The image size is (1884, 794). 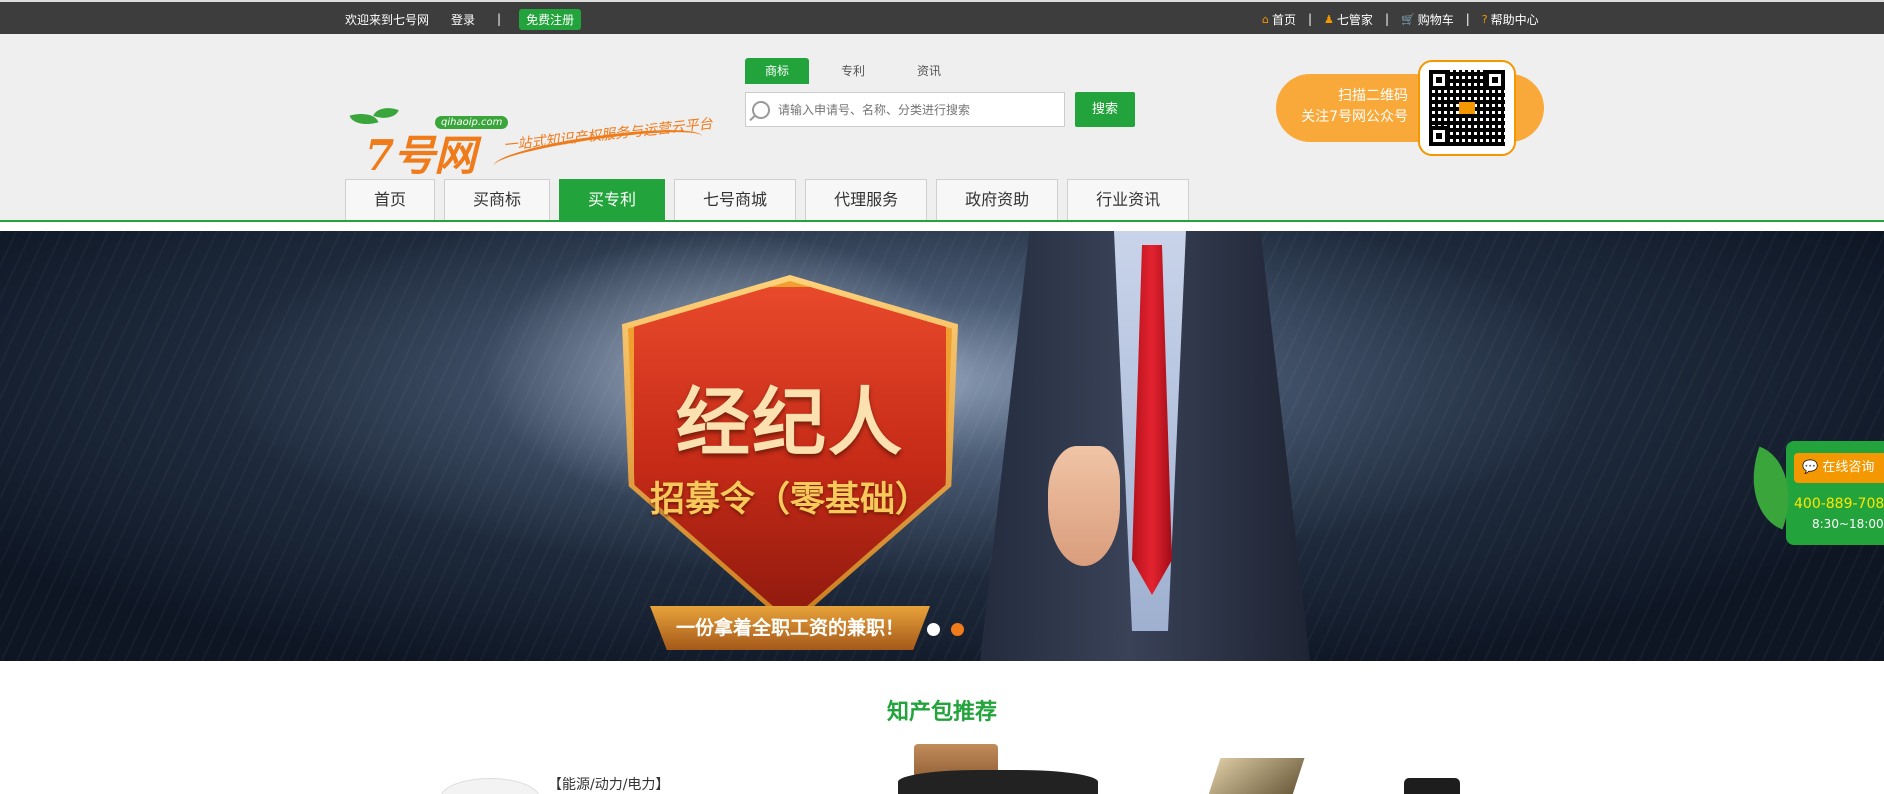 I want to click on person-icon: ♟, so click(x=1329, y=19).